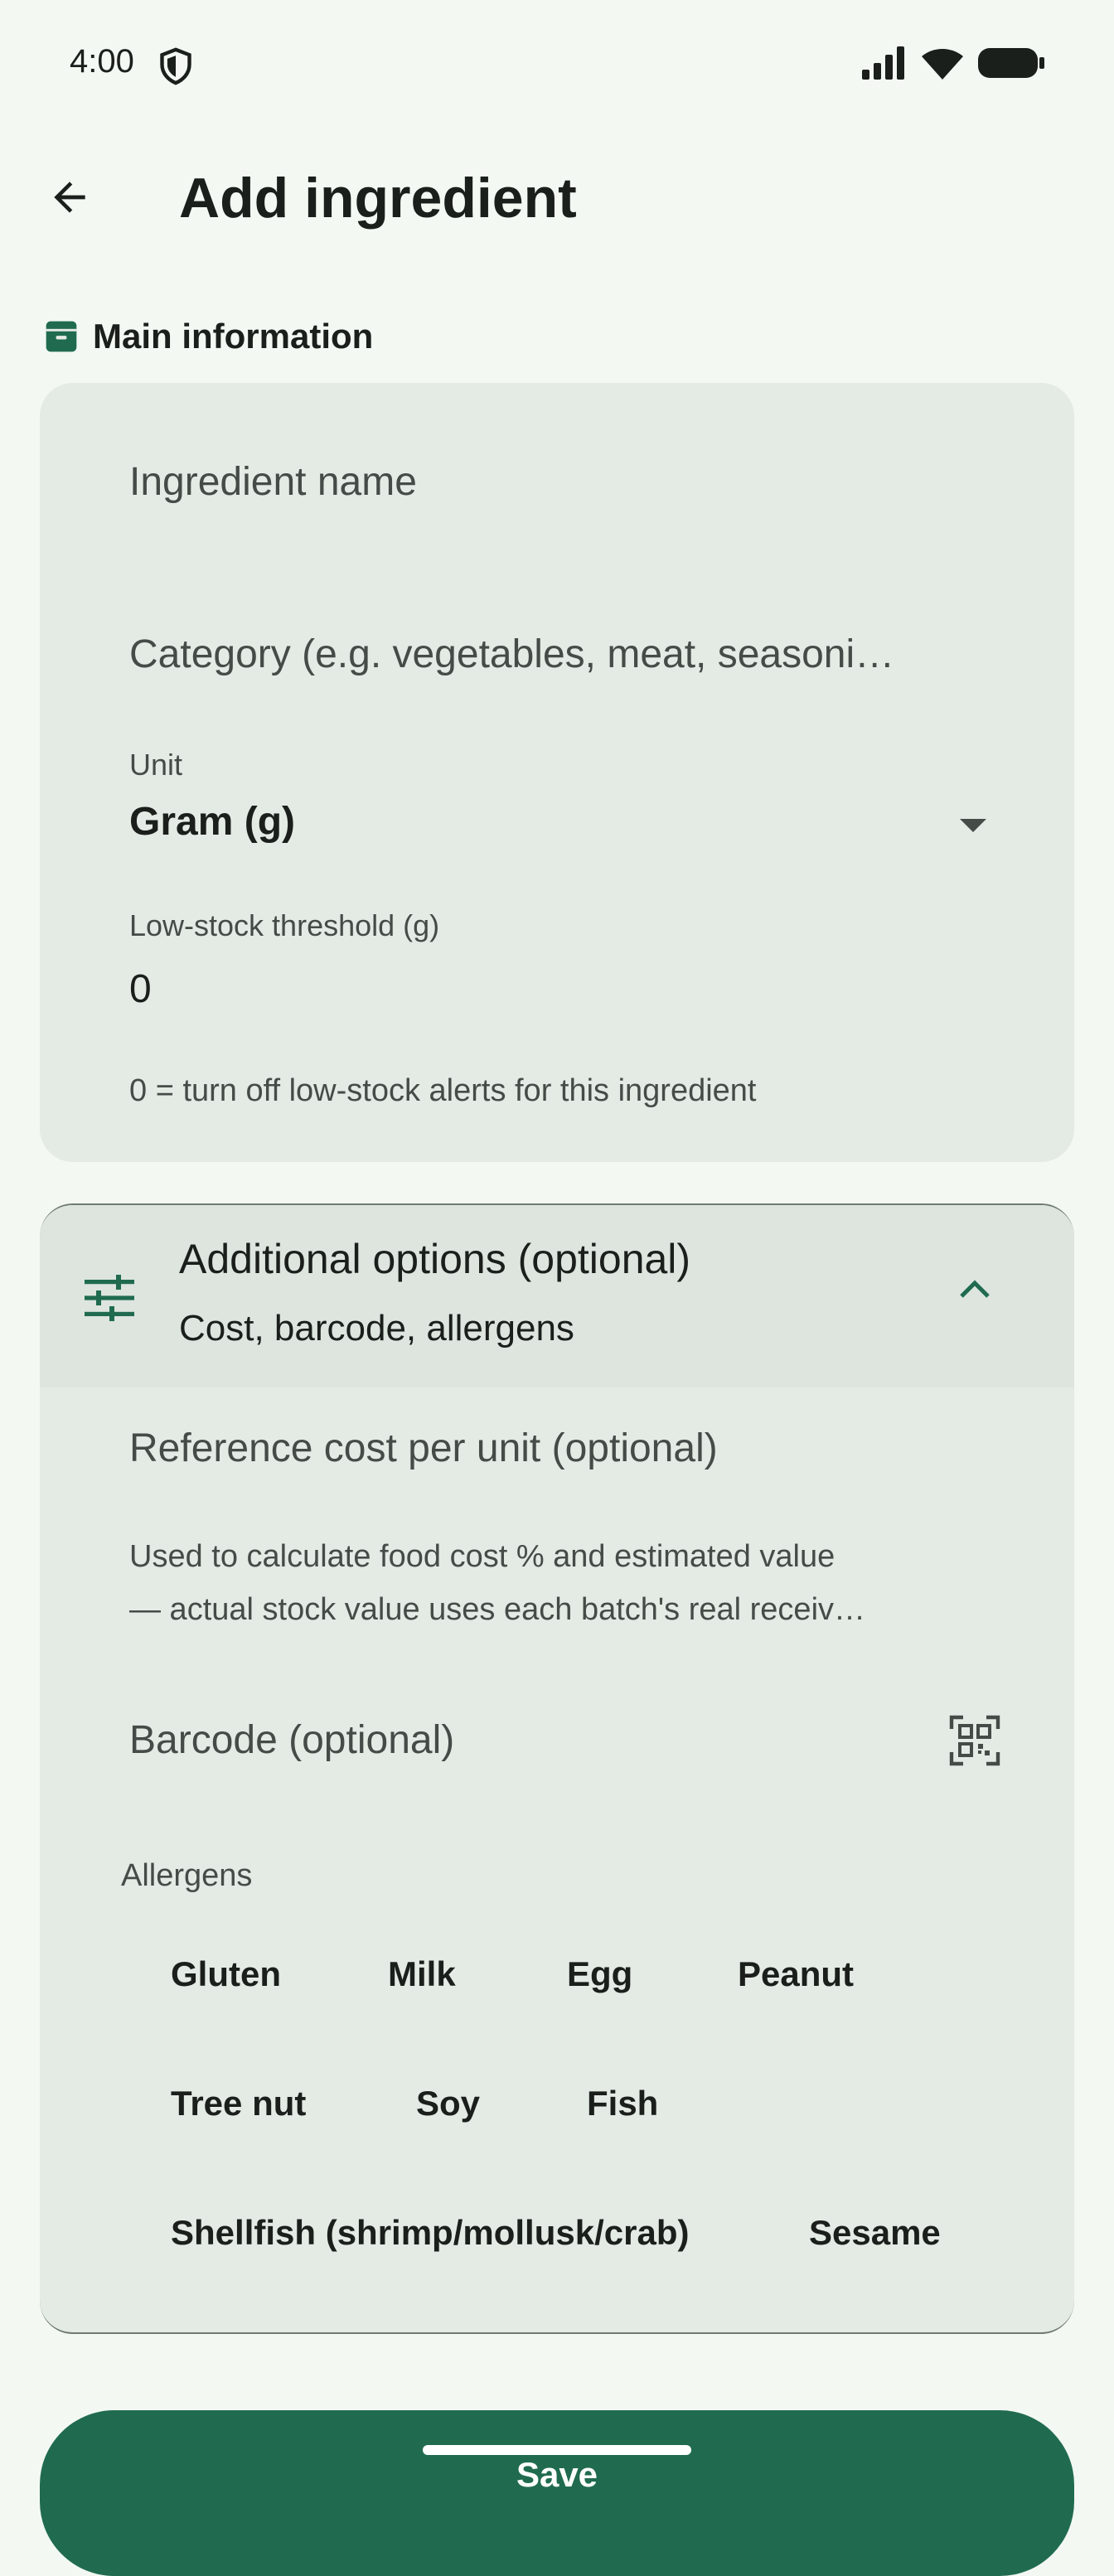  Describe the element at coordinates (448, 2103) in the screenshot. I see `allergen-chip-soy: Soy` at that location.